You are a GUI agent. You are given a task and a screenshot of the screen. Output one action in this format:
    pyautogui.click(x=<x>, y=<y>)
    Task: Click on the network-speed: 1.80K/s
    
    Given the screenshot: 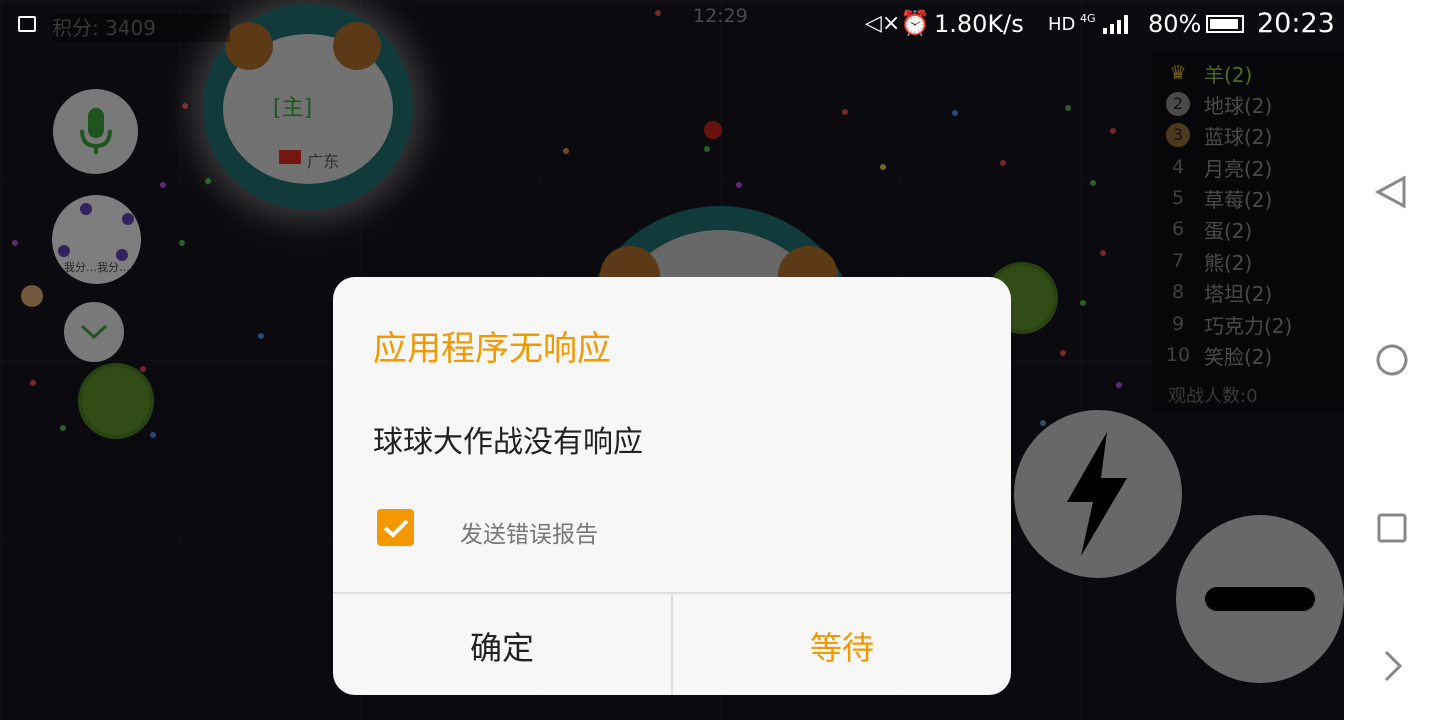 What is the action you would take?
    pyautogui.click(x=979, y=24)
    